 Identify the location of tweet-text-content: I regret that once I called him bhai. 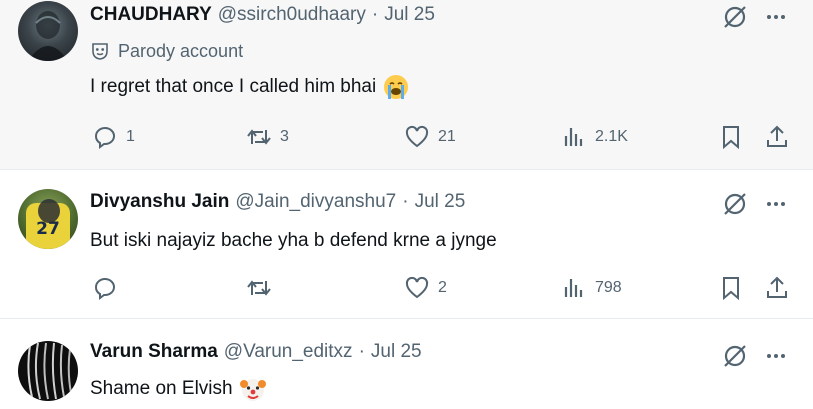
(233, 86).